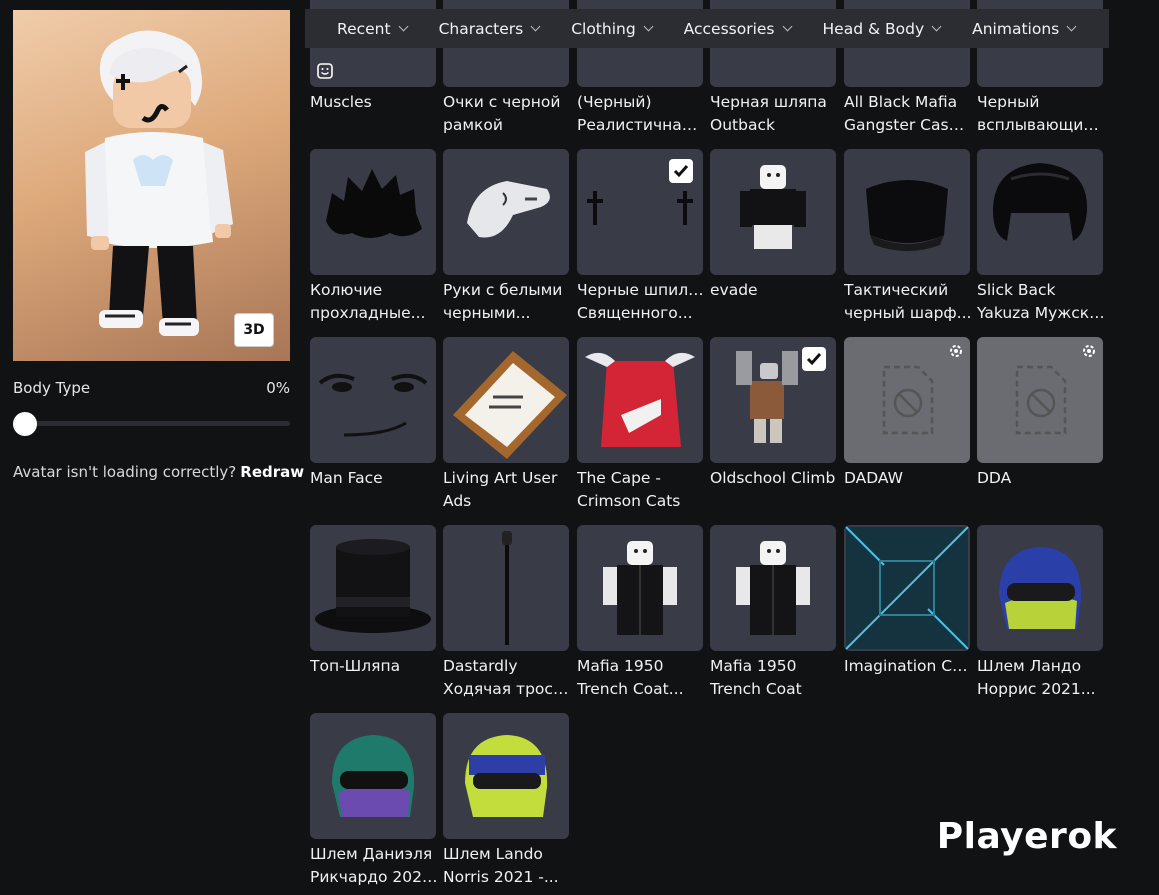  What do you see at coordinates (722, 29) in the screenshot?
I see `tab-accessories: Accessories` at bounding box center [722, 29].